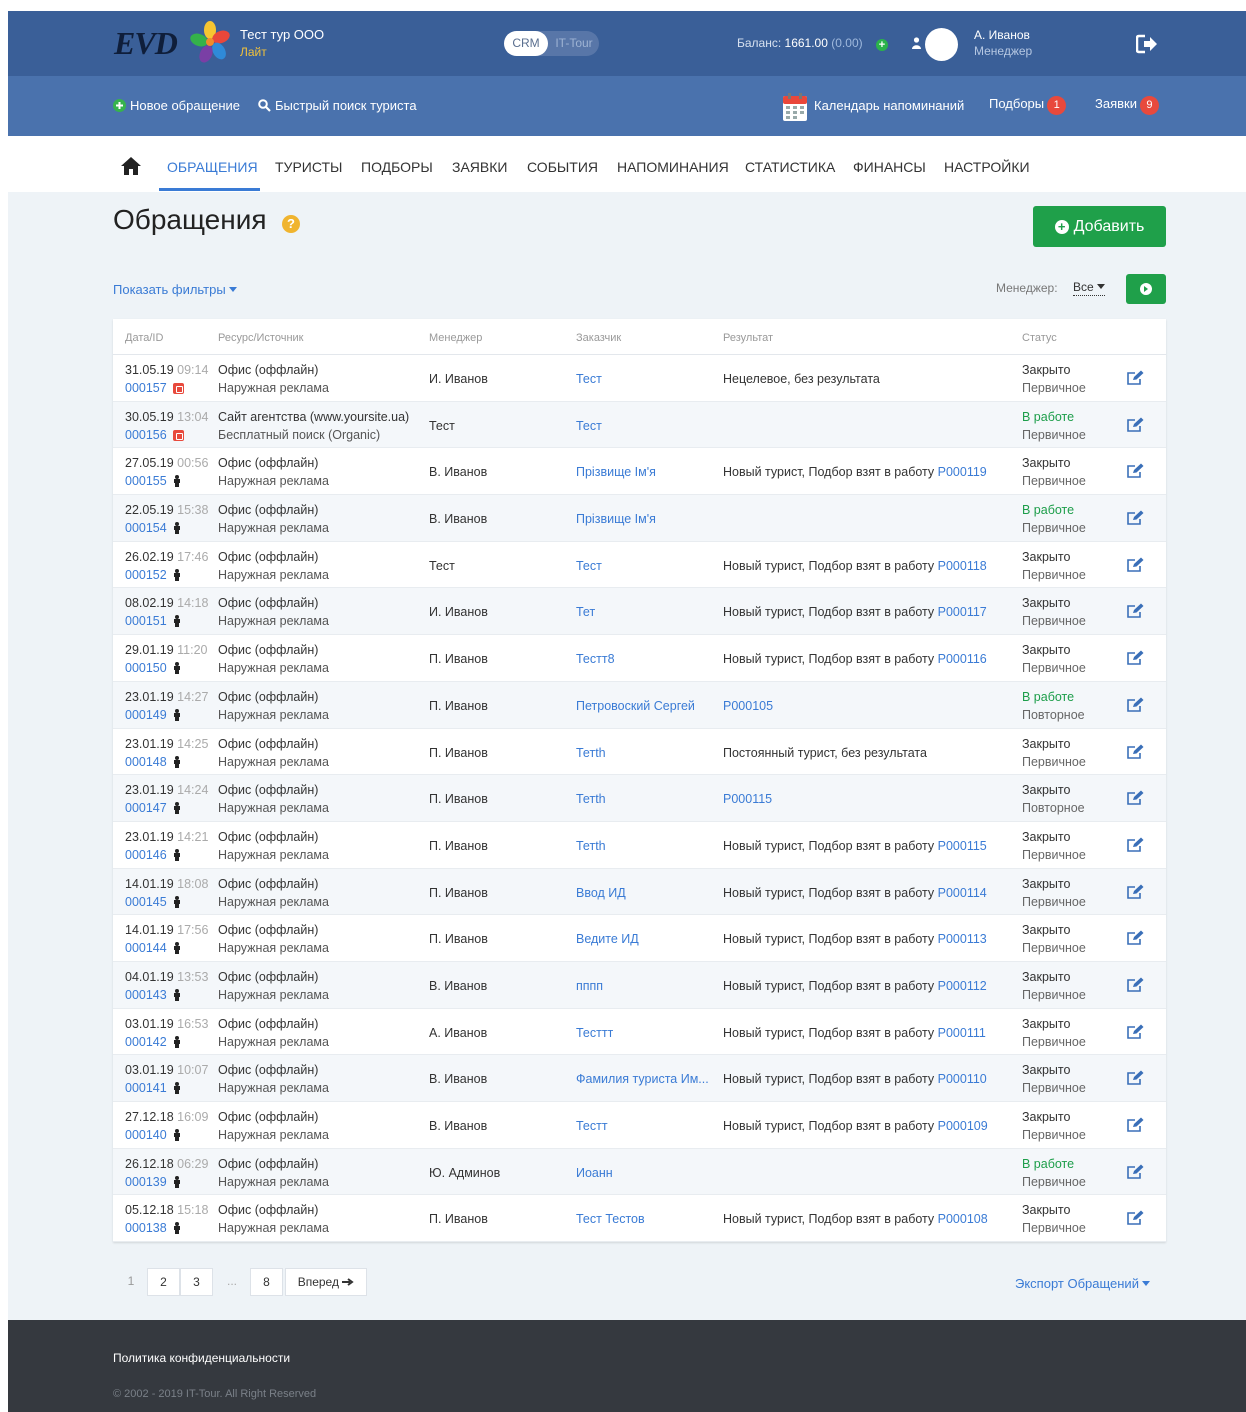  I want to click on row-customer-link: Петровоский Сергей, so click(635, 706).